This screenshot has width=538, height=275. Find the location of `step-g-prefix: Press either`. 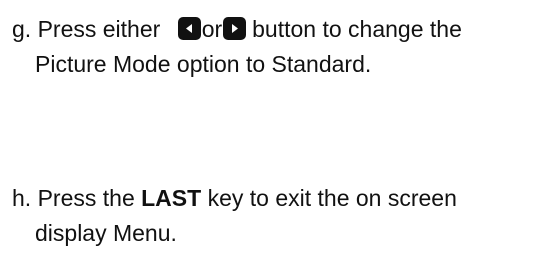

step-g-prefix: Press either is located at coordinates (99, 29).